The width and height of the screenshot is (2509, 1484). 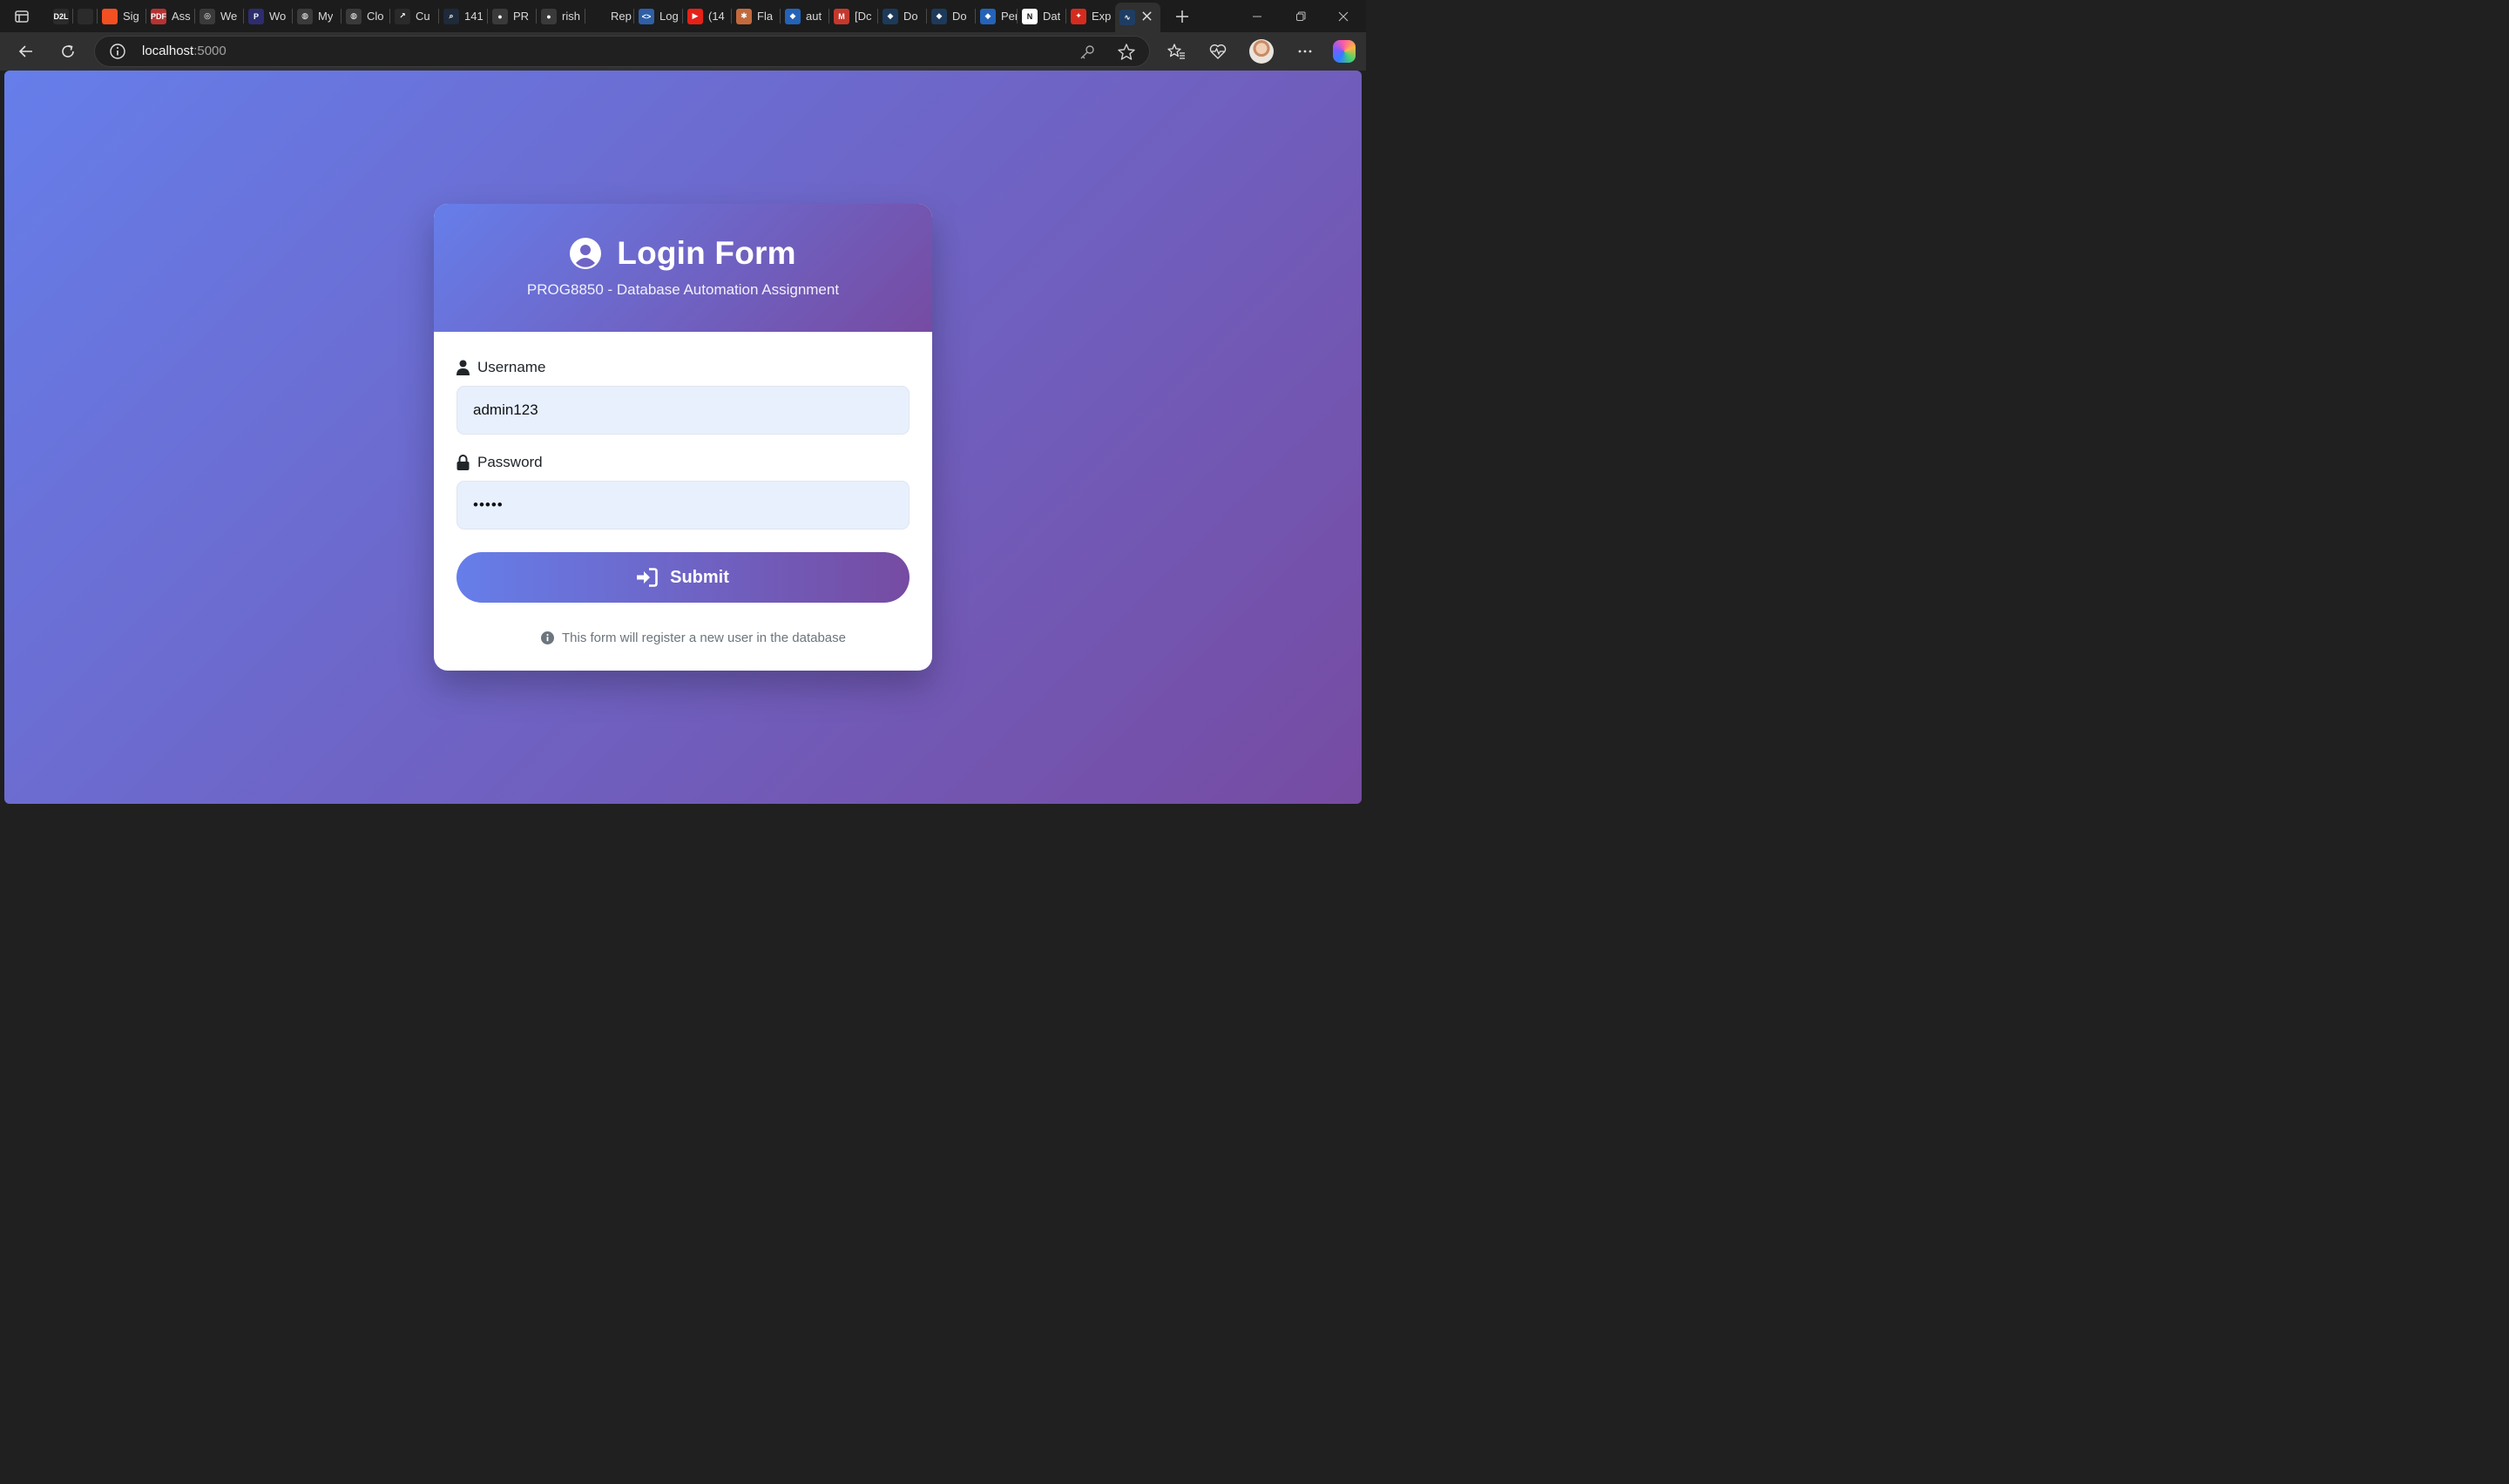 What do you see at coordinates (117, 52) in the screenshot?
I see `site-info-icon` at bounding box center [117, 52].